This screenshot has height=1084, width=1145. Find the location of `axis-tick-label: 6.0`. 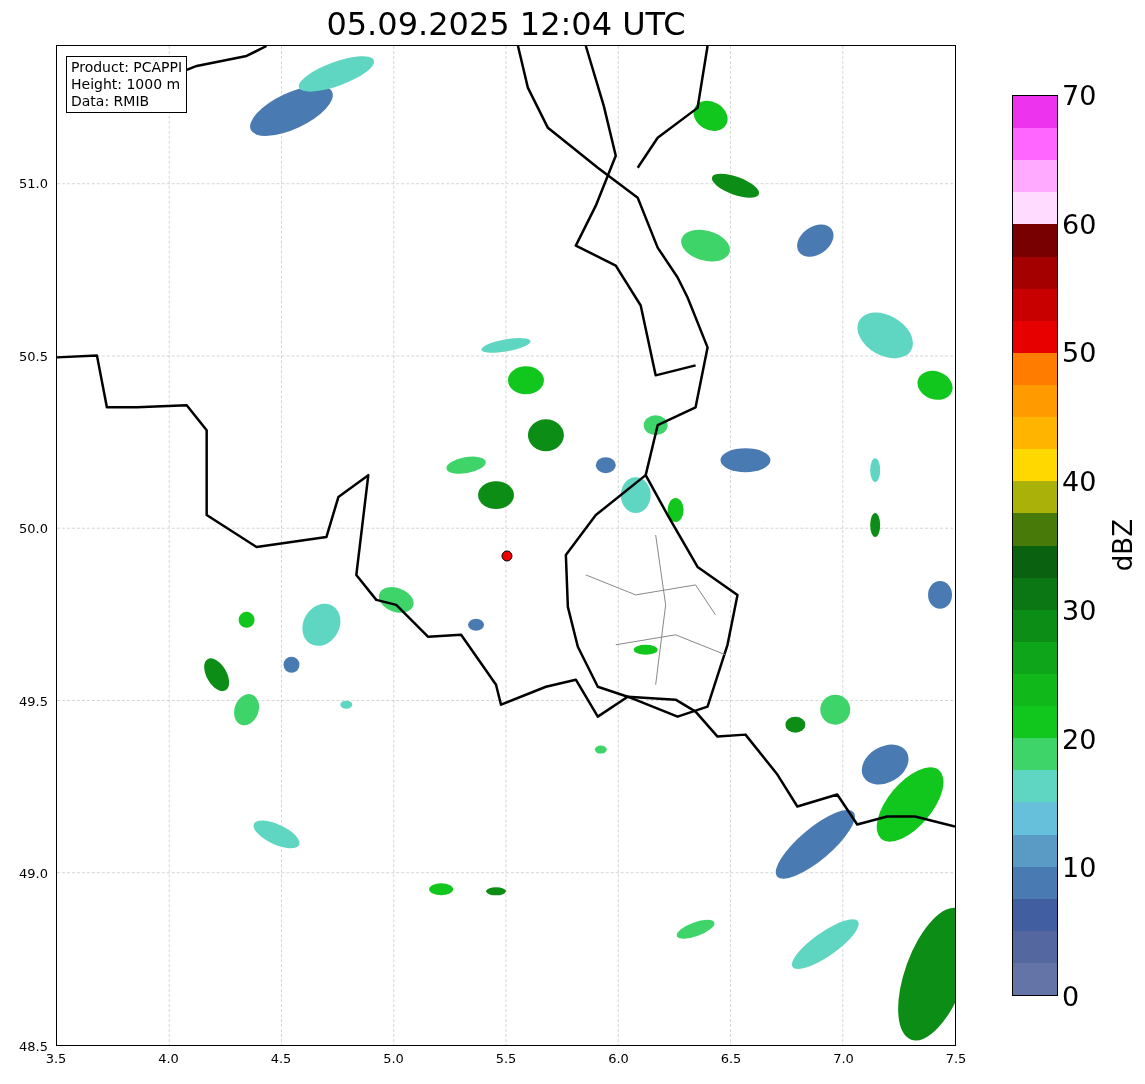

axis-tick-label: 6.0 is located at coordinates (618, 1058).